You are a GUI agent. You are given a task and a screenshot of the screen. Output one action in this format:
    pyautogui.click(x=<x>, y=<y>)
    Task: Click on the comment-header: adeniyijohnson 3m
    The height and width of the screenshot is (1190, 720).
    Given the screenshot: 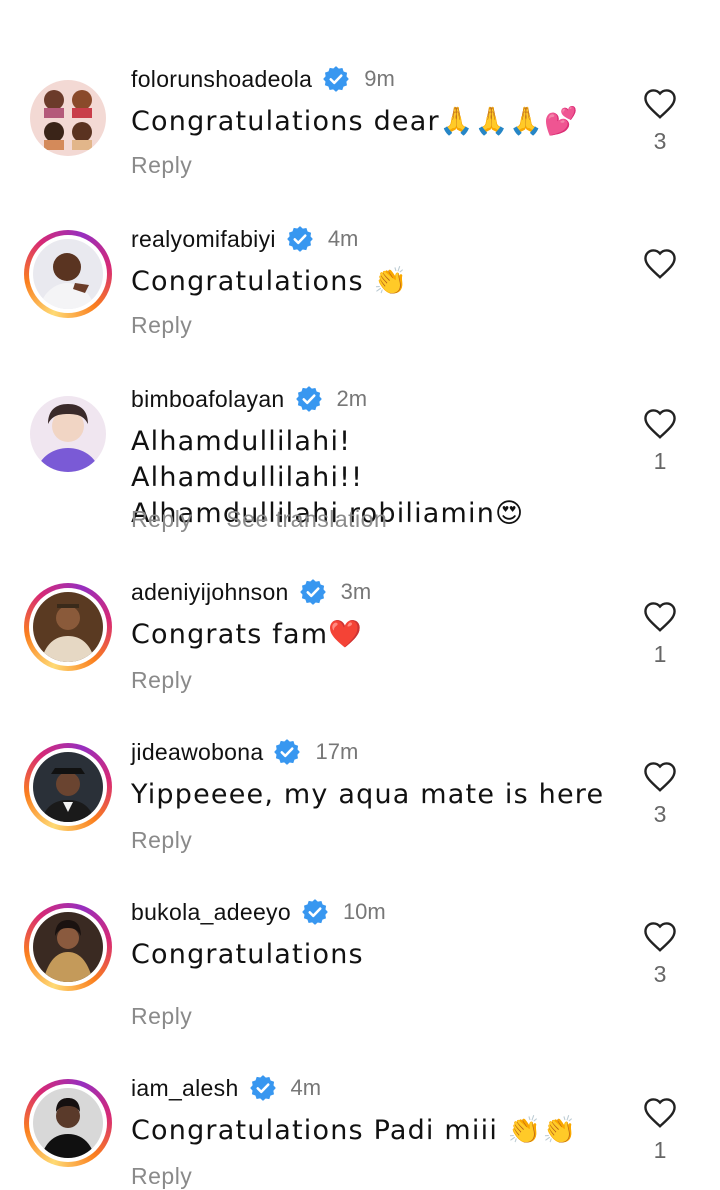 What is the action you would take?
    pyautogui.click(x=251, y=592)
    